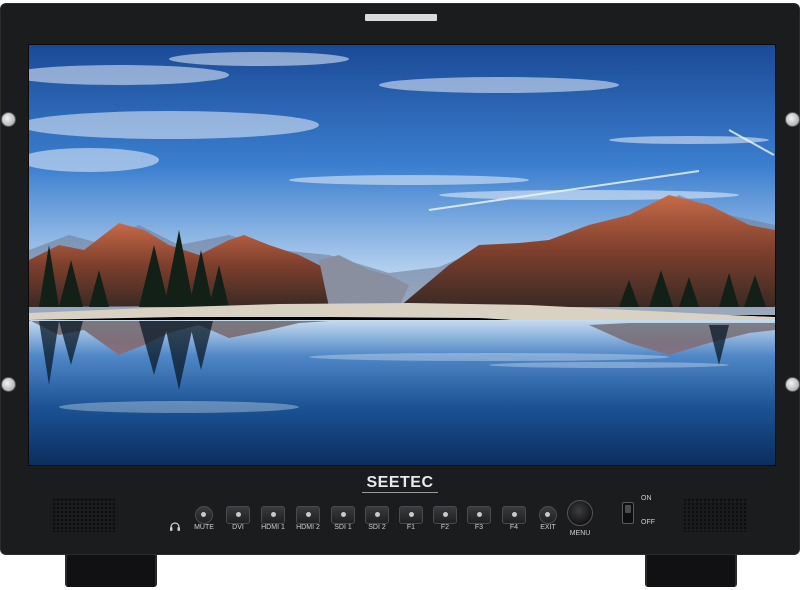 The image size is (800, 590). I want to click on sdi1-button, so click(343, 515).